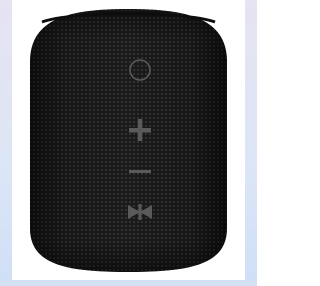 The image size is (320, 286). What do you see at coordinates (6, 143) in the screenshot?
I see `frame-left-edge` at bounding box center [6, 143].